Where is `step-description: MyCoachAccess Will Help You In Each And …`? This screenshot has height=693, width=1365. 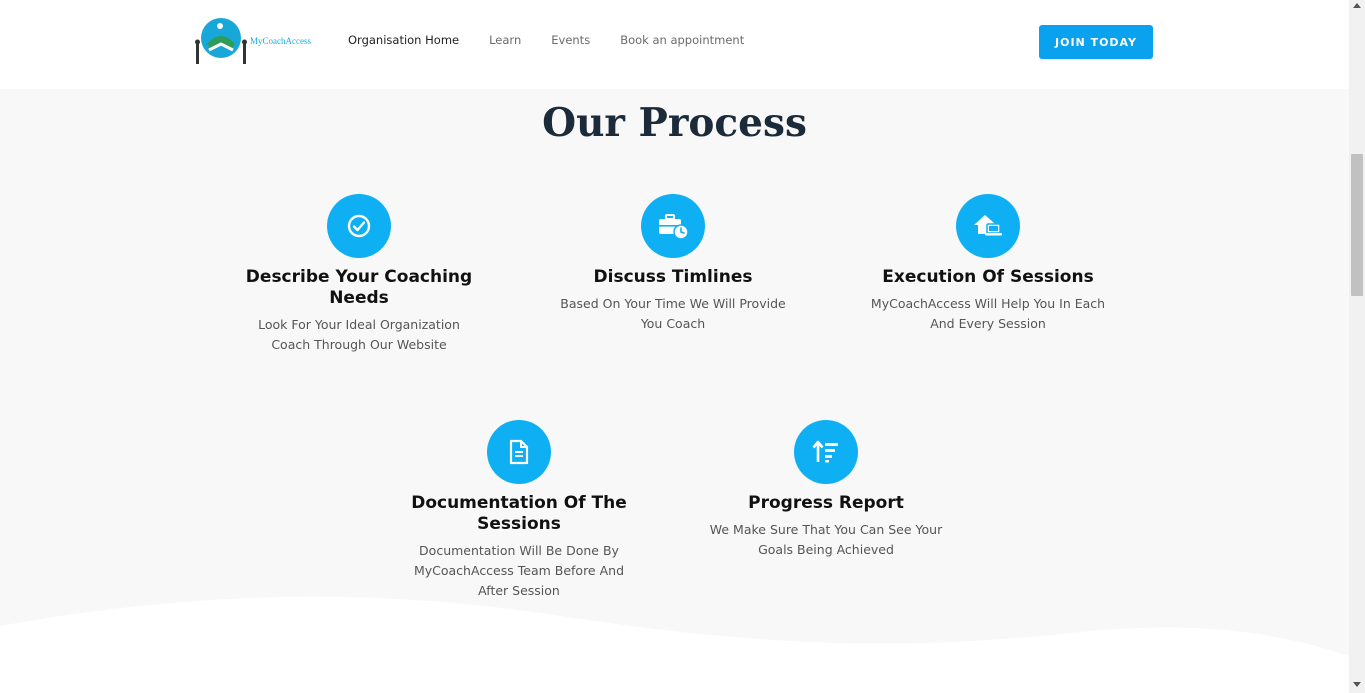 step-description: MyCoachAccess Will Help You In Each And … is located at coordinates (988, 313).